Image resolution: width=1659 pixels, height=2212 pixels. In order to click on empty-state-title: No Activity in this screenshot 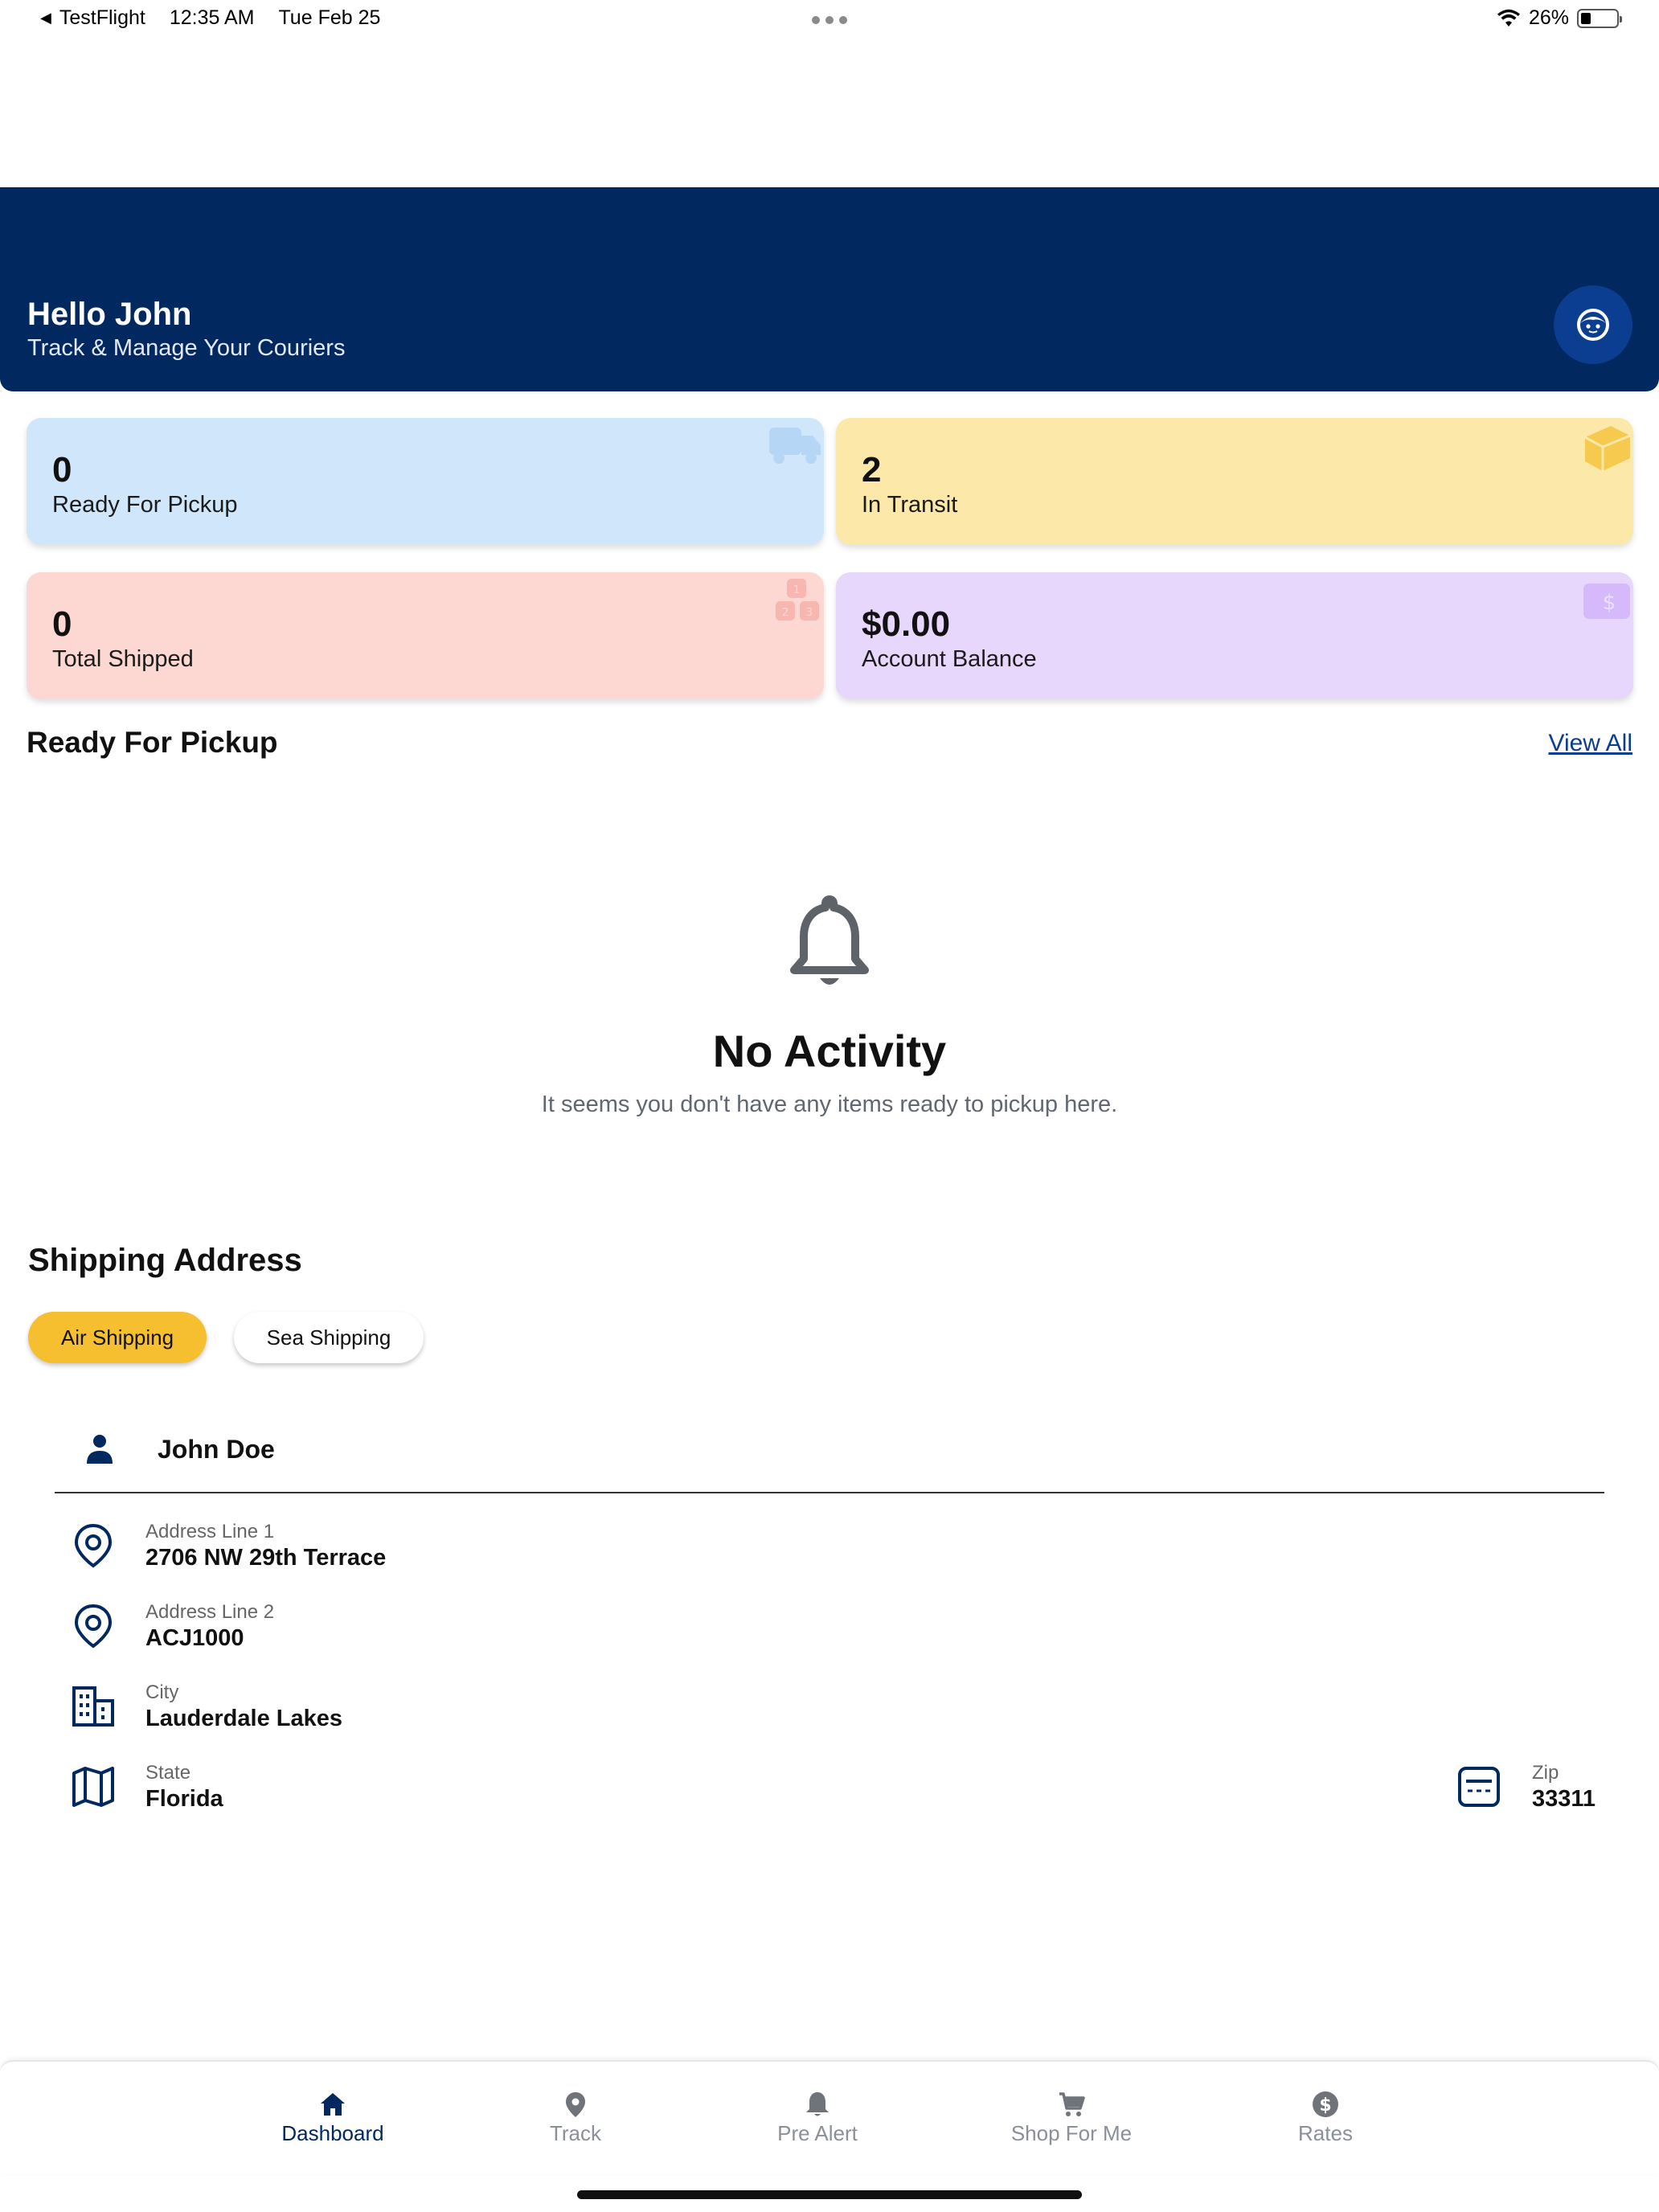, I will do `click(829, 1051)`.